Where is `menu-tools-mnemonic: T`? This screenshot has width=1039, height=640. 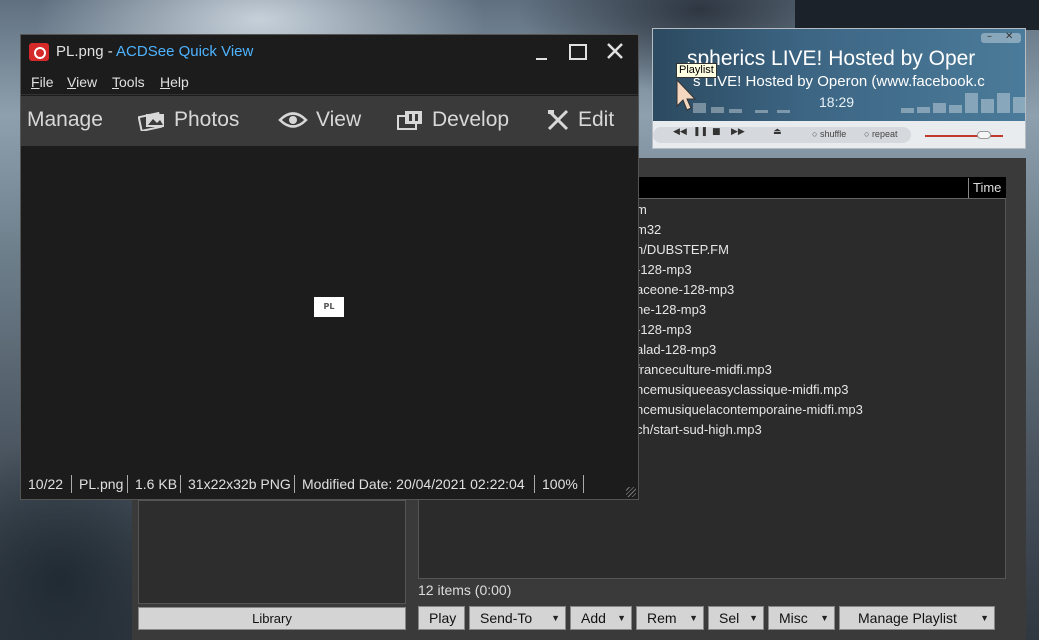
menu-tools-mnemonic: T is located at coordinates (115, 82).